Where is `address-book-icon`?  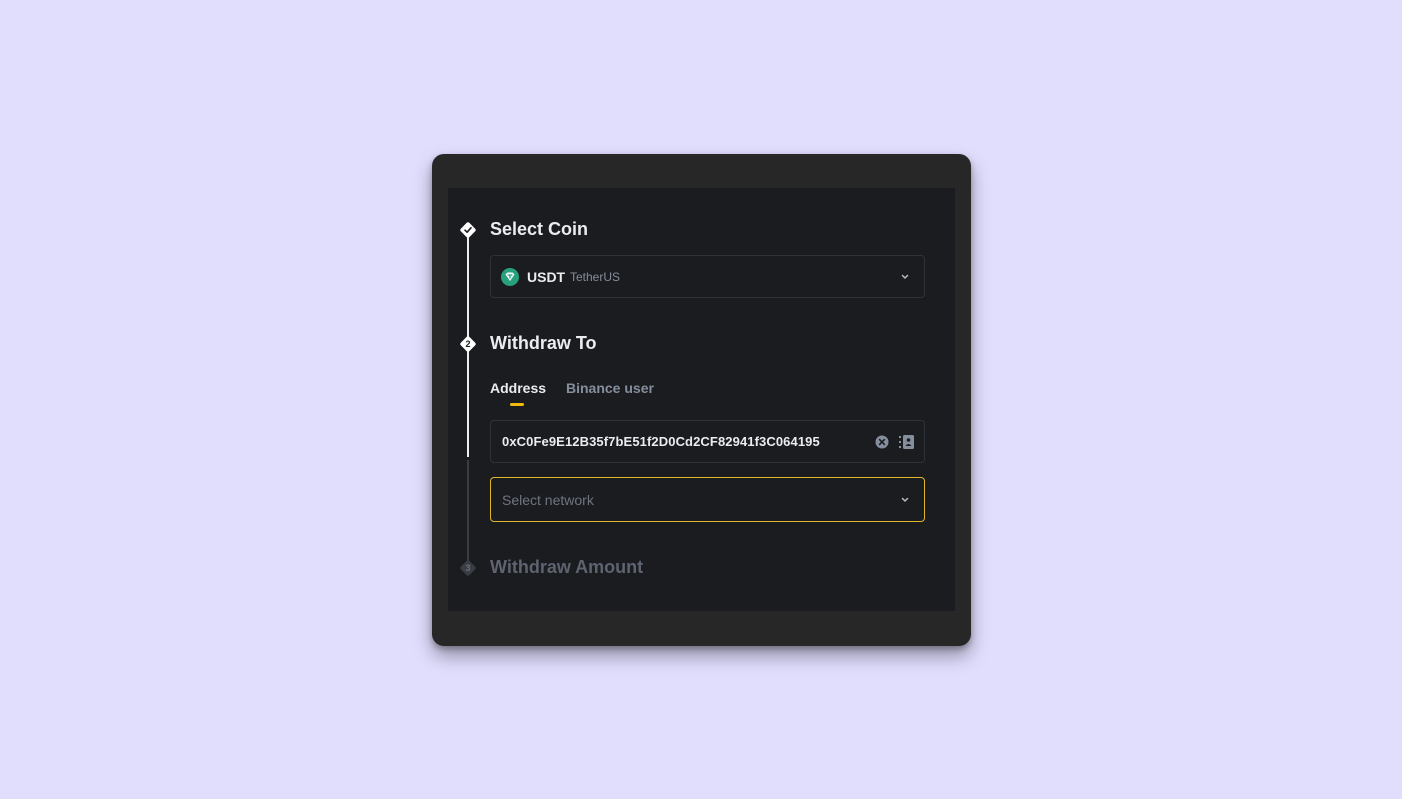
address-book-icon is located at coordinates (906, 442).